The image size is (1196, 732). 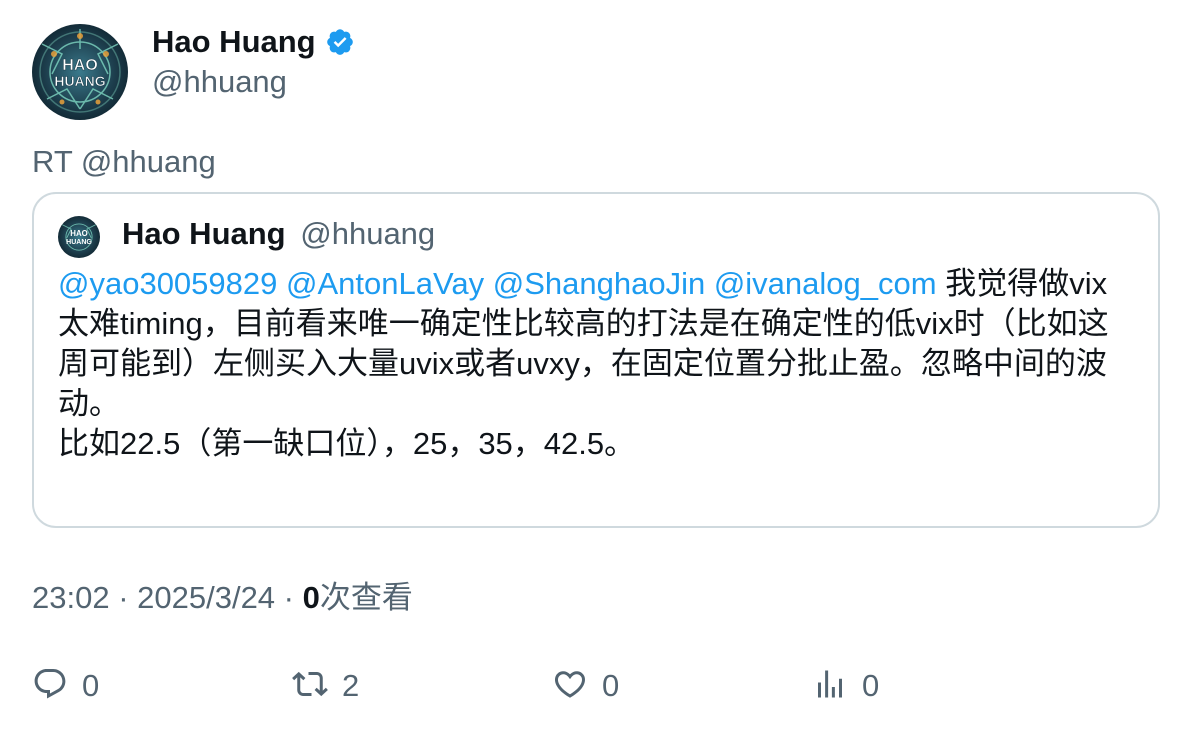 What do you see at coordinates (825, 283) in the screenshot?
I see `mention-link: @ivanalog_com` at bounding box center [825, 283].